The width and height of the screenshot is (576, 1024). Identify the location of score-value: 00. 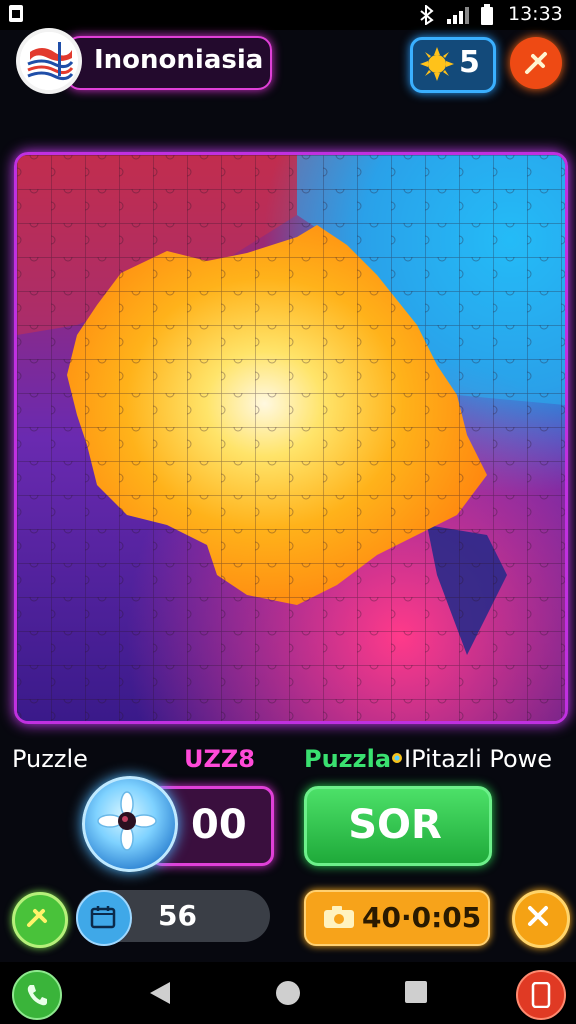
(219, 825).